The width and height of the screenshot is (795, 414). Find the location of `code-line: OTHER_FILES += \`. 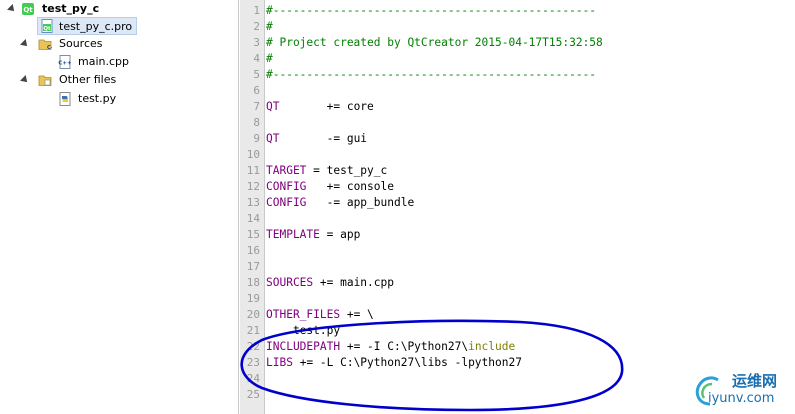

code-line: OTHER_FILES += \ is located at coordinates (320, 315).